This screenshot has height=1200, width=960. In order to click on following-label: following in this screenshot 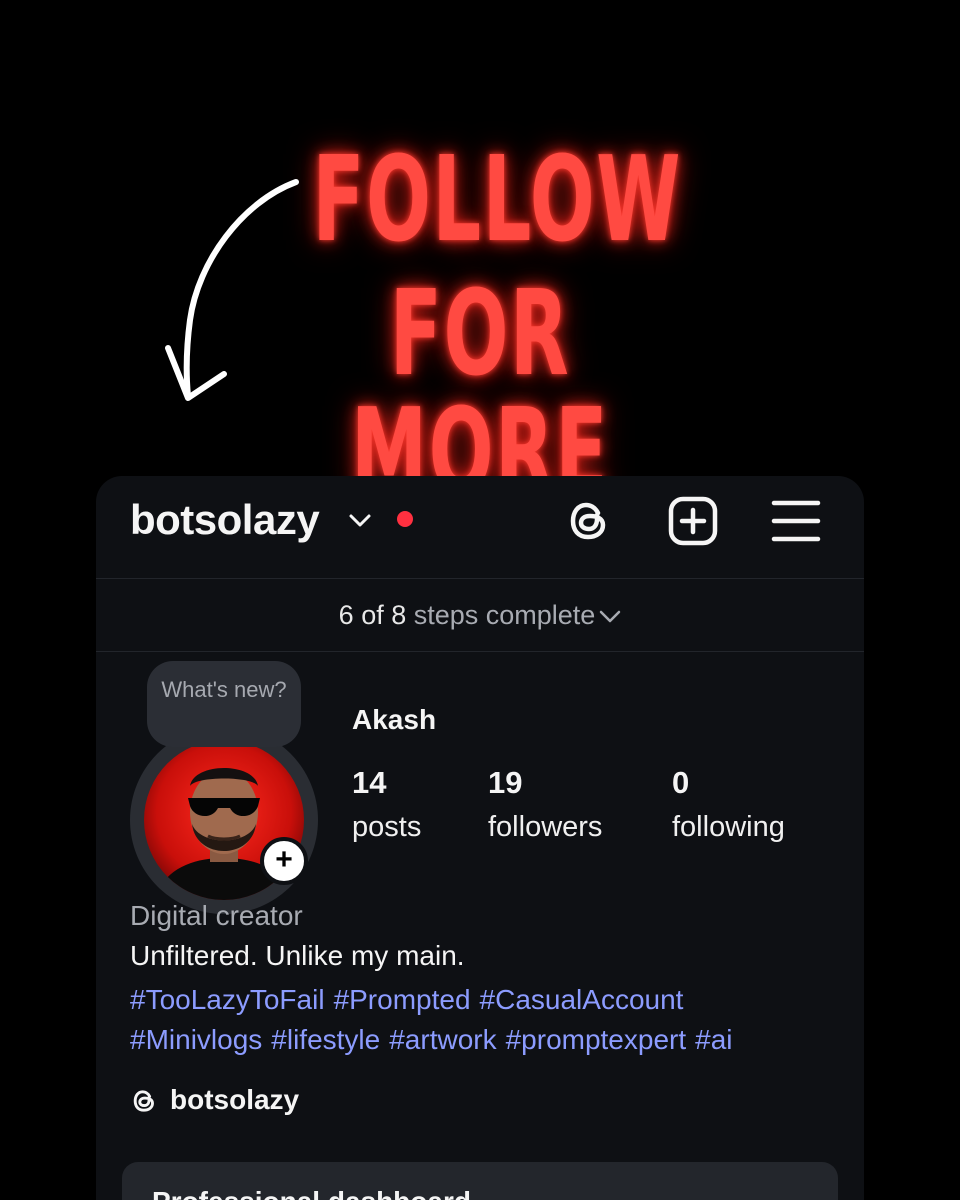, I will do `click(728, 827)`.